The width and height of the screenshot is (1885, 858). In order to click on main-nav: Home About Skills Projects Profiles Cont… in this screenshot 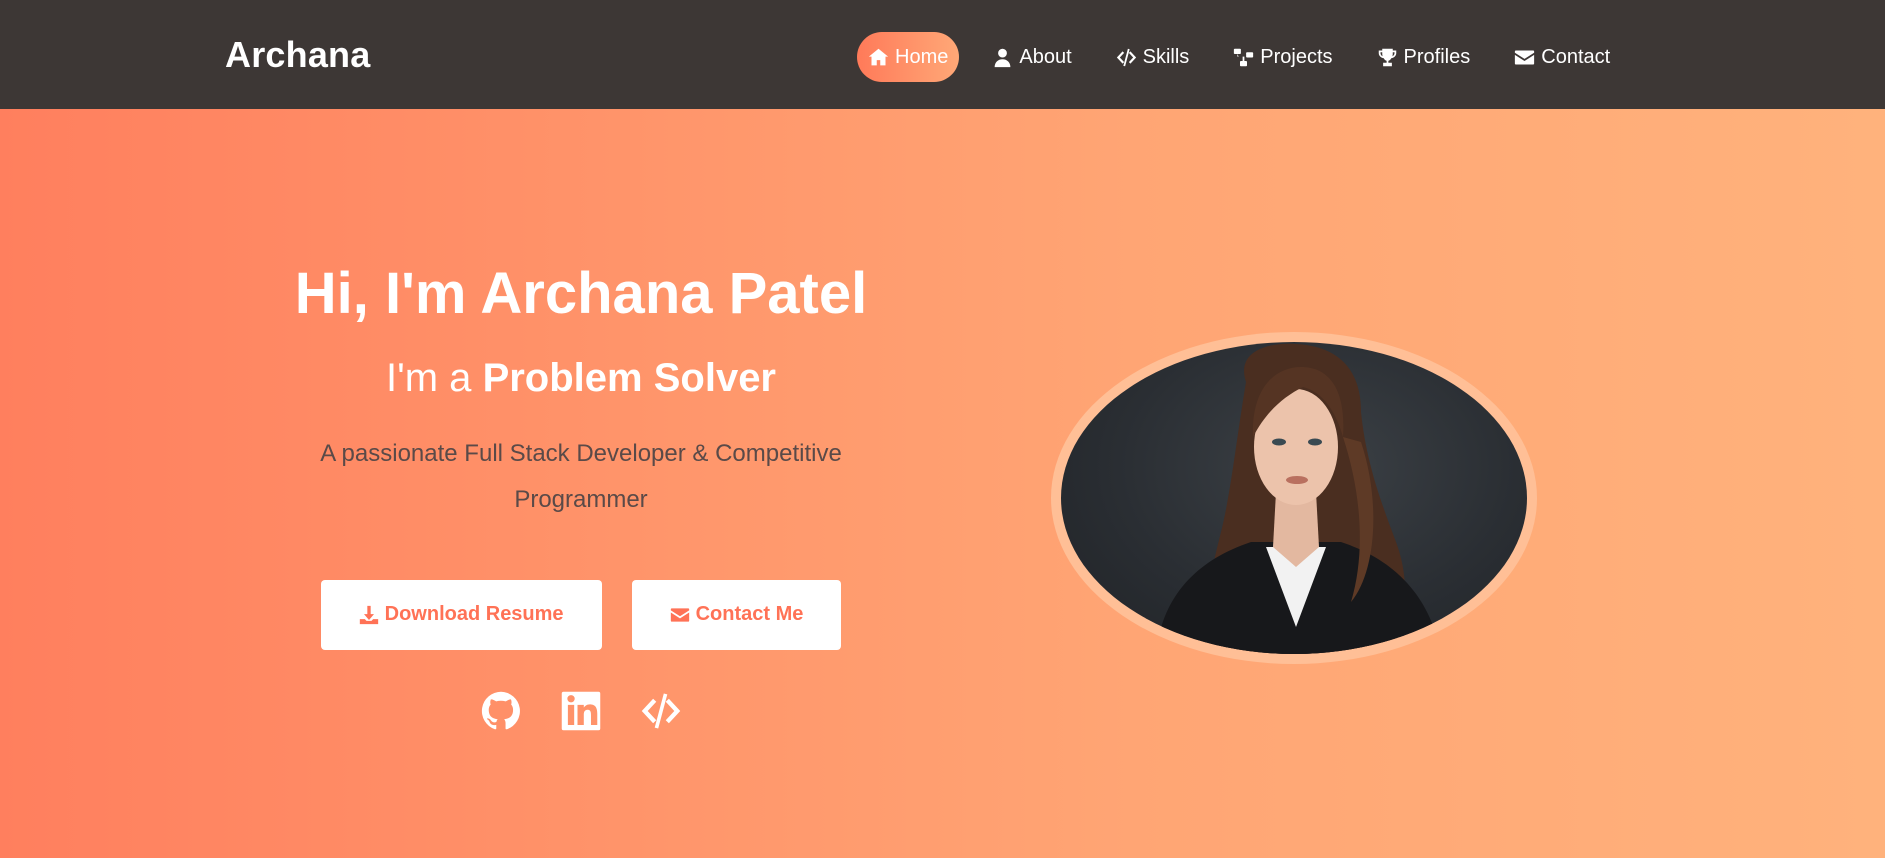, I will do `click(1239, 57)`.